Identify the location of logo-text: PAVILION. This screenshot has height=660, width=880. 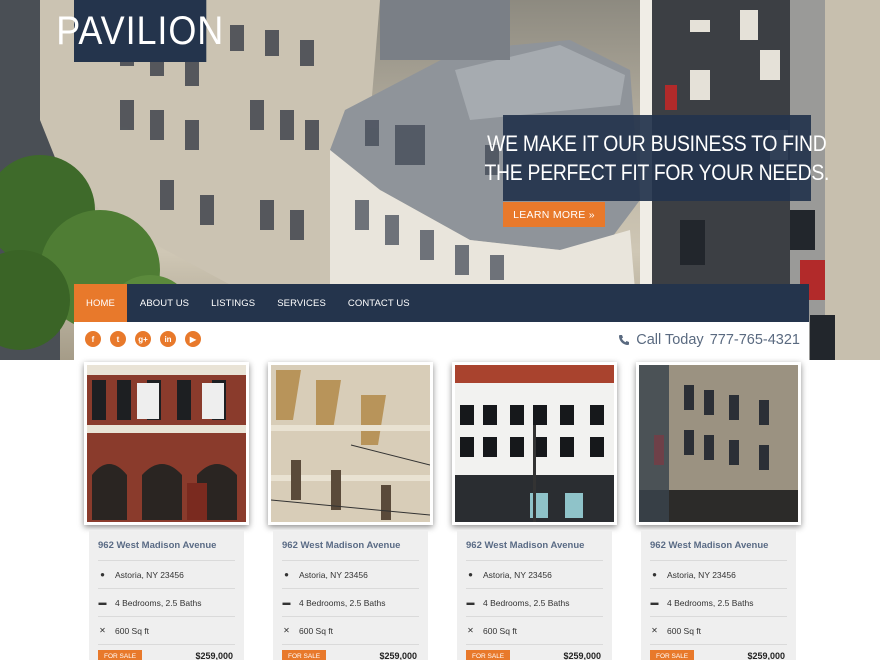
(140, 30).